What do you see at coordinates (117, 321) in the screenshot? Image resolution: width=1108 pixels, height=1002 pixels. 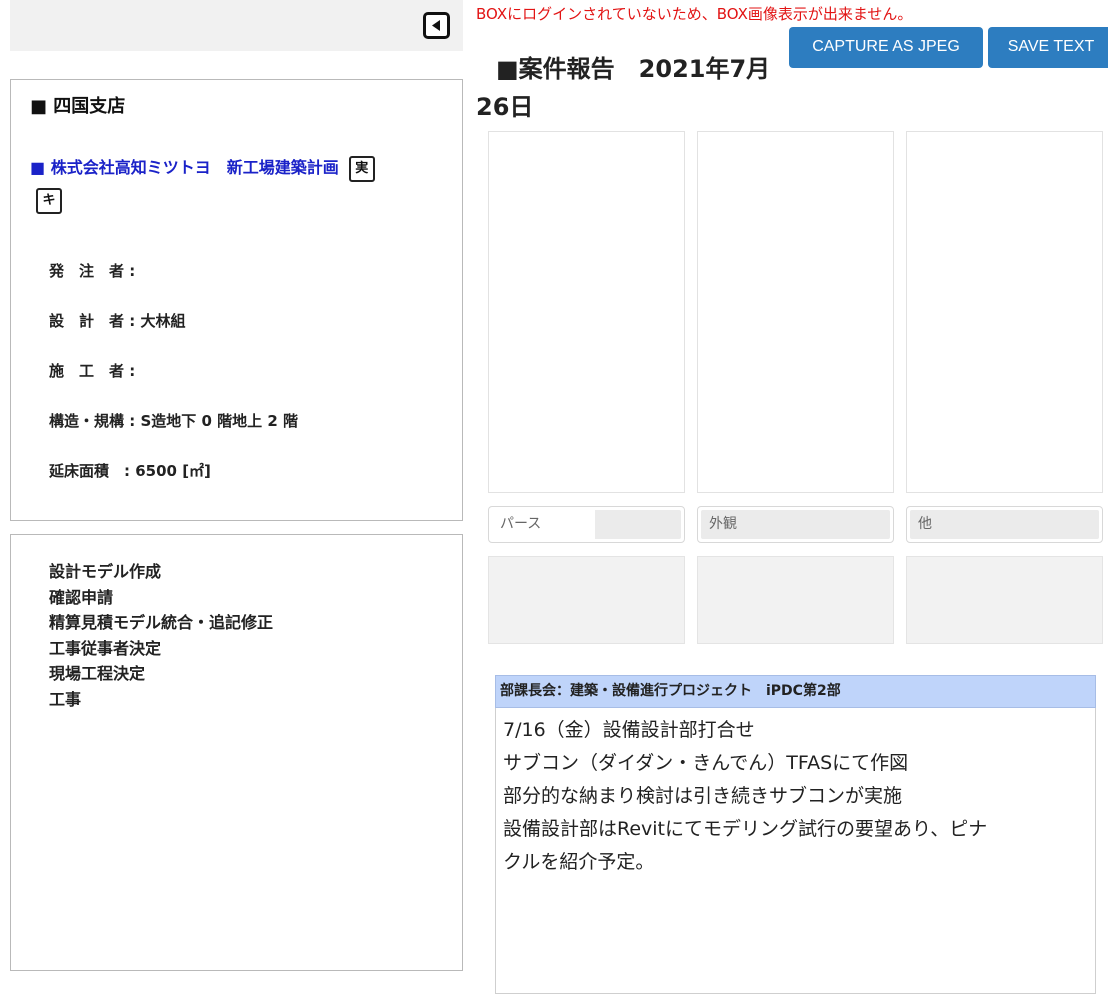 I see `field-designer: 設 計 者 : 大林組` at bounding box center [117, 321].